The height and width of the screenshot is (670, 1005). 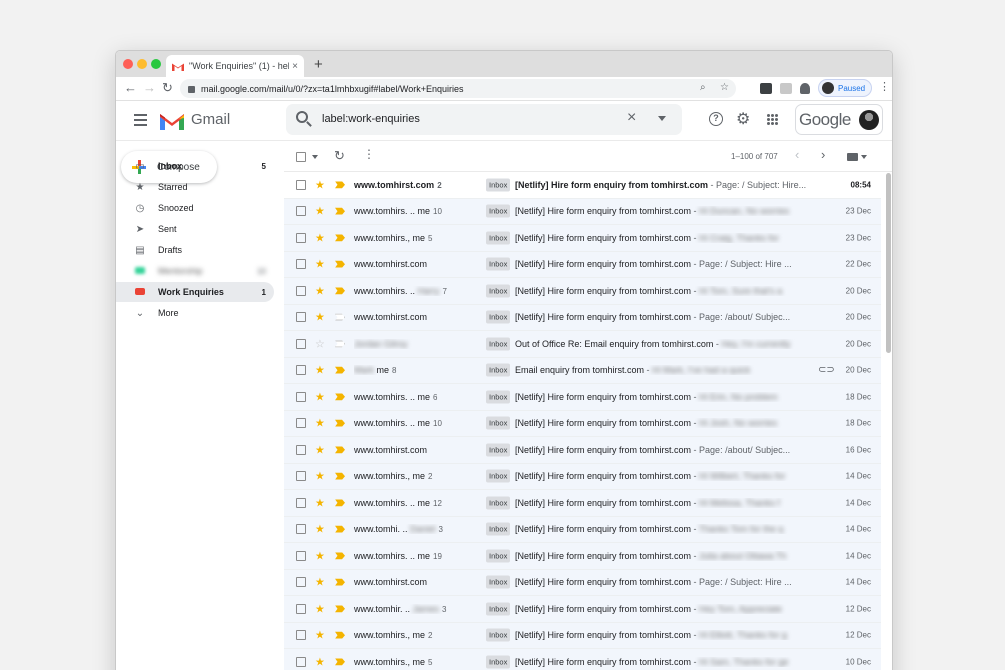 What do you see at coordinates (156, 64) in the screenshot?
I see `zoom-window-button` at bounding box center [156, 64].